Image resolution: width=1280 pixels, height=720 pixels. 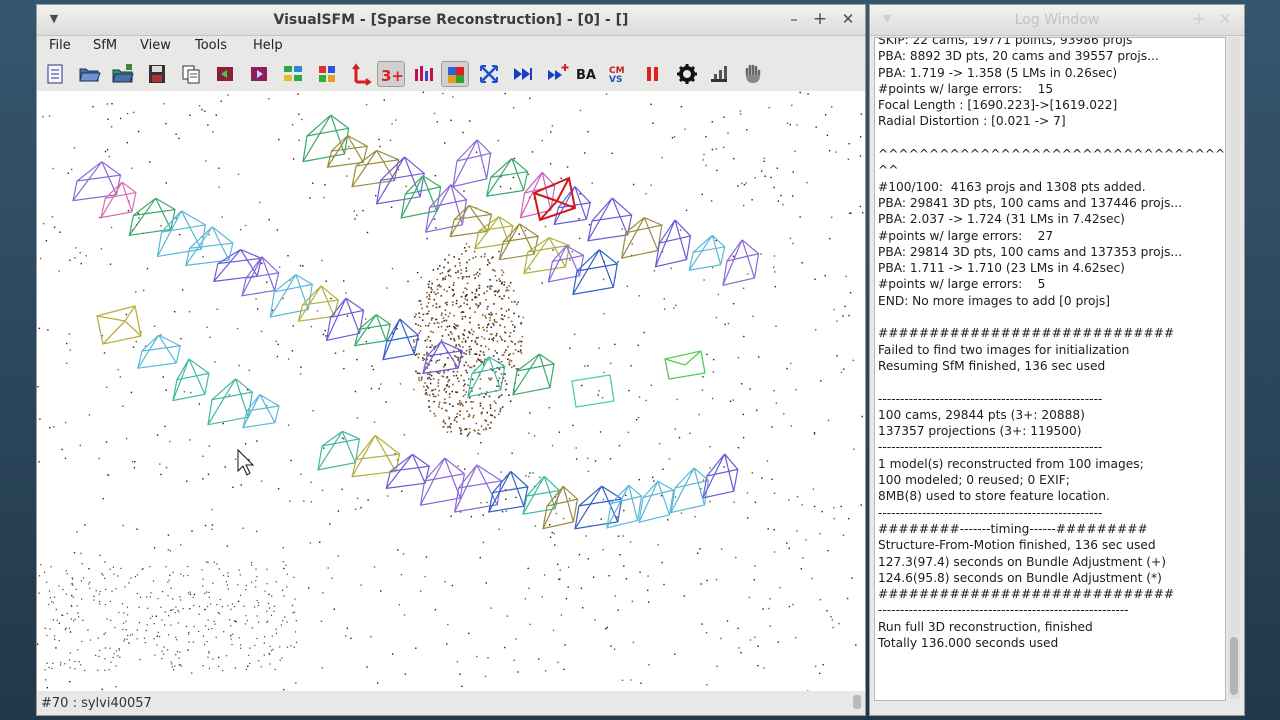 I want to click on match-icon, so click(x=293, y=74).